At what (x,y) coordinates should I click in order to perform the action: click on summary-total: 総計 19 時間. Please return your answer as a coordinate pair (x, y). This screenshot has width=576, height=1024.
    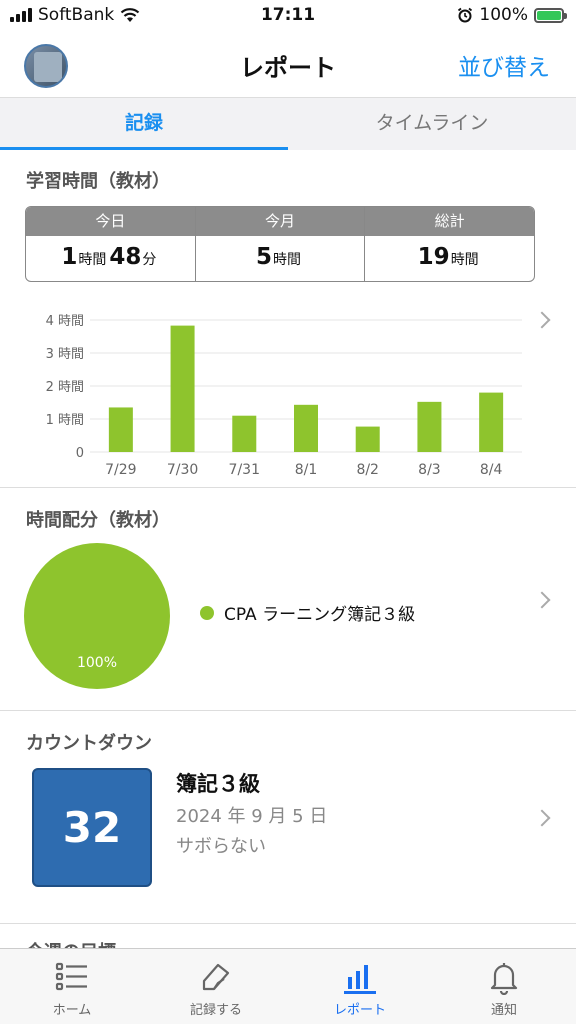
    Looking at the image, I should click on (449, 244).